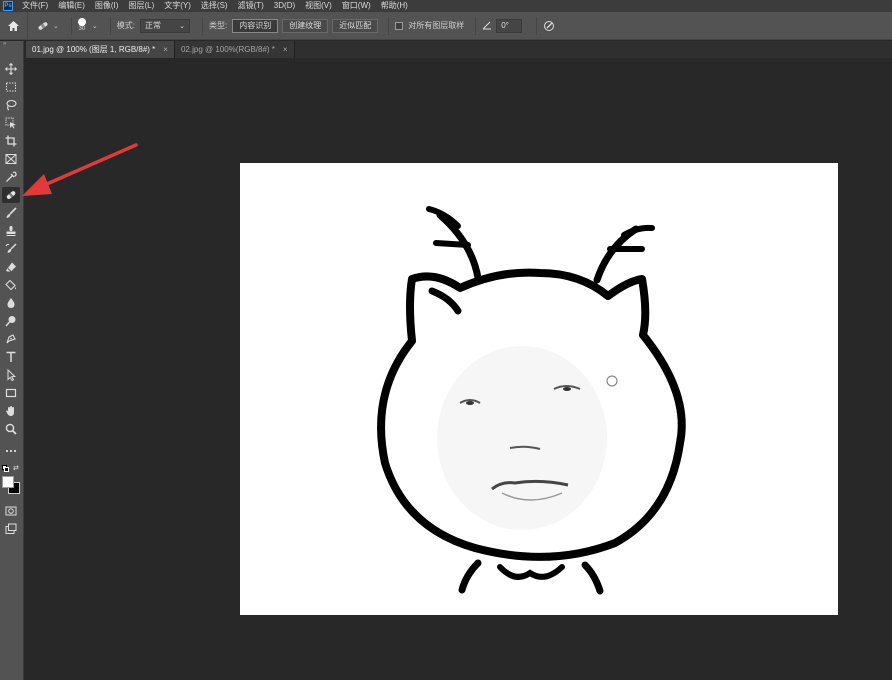 This screenshot has width=892, height=680. I want to click on quick-mask-icon, so click(11, 511).